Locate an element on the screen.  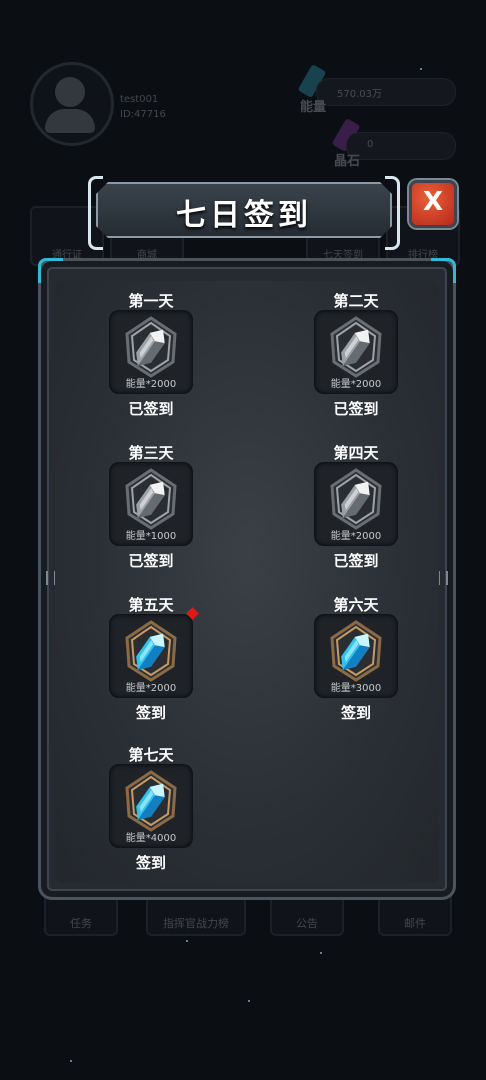
avatar is located at coordinates (72, 104).